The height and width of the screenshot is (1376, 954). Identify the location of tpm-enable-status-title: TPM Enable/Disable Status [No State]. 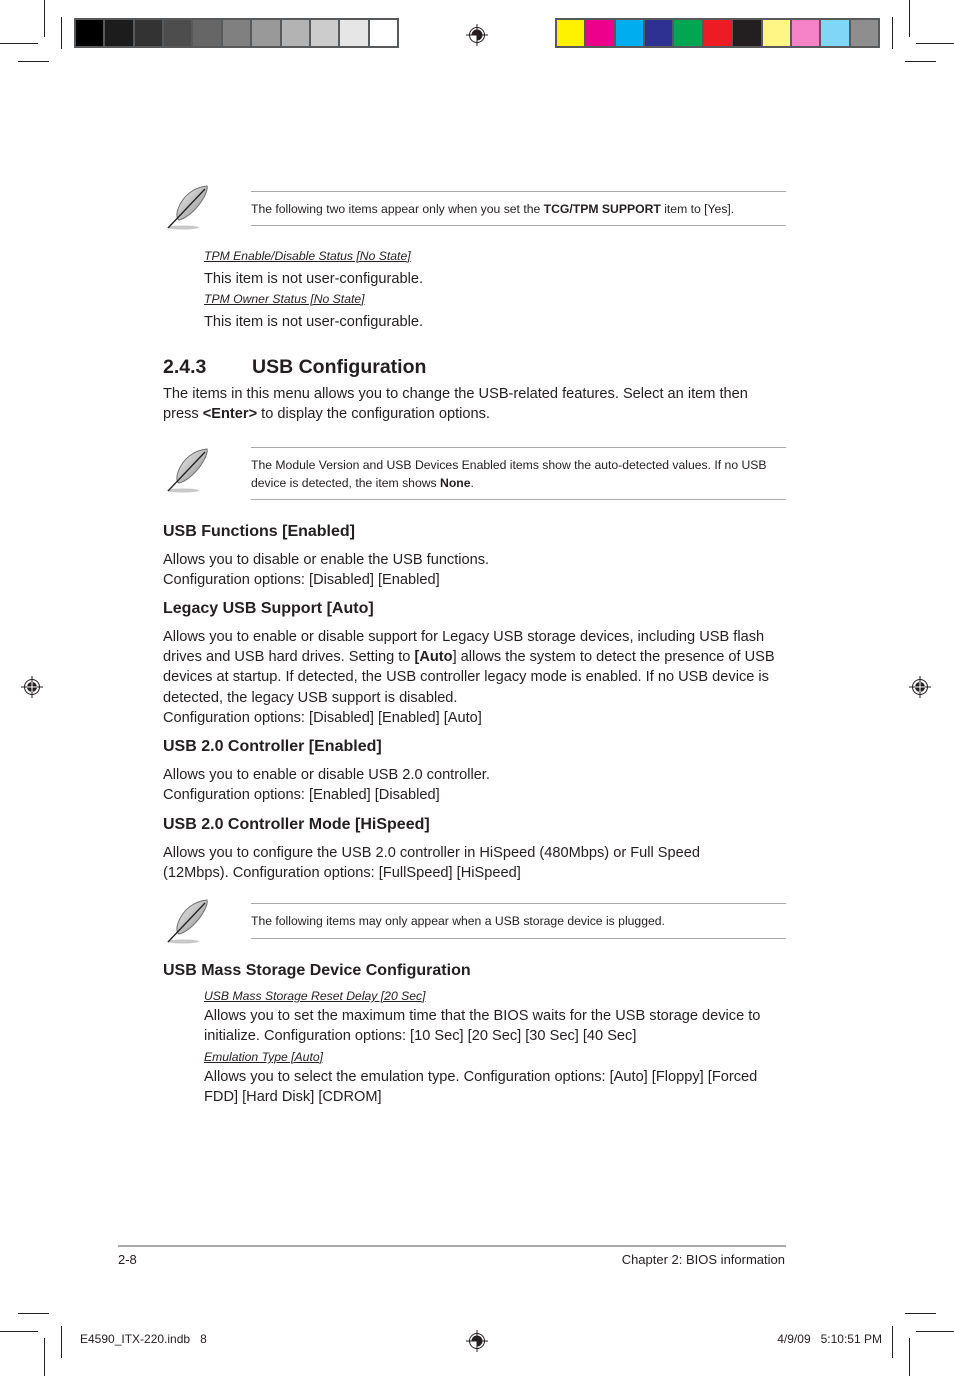
(307, 256).